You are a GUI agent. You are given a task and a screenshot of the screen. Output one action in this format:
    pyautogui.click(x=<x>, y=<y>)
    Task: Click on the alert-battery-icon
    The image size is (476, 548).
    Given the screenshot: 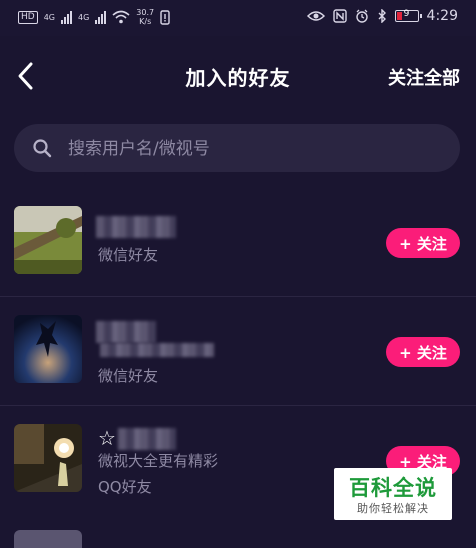 What is the action you would take?
    pyautogui.click(x=165, y=17)
    